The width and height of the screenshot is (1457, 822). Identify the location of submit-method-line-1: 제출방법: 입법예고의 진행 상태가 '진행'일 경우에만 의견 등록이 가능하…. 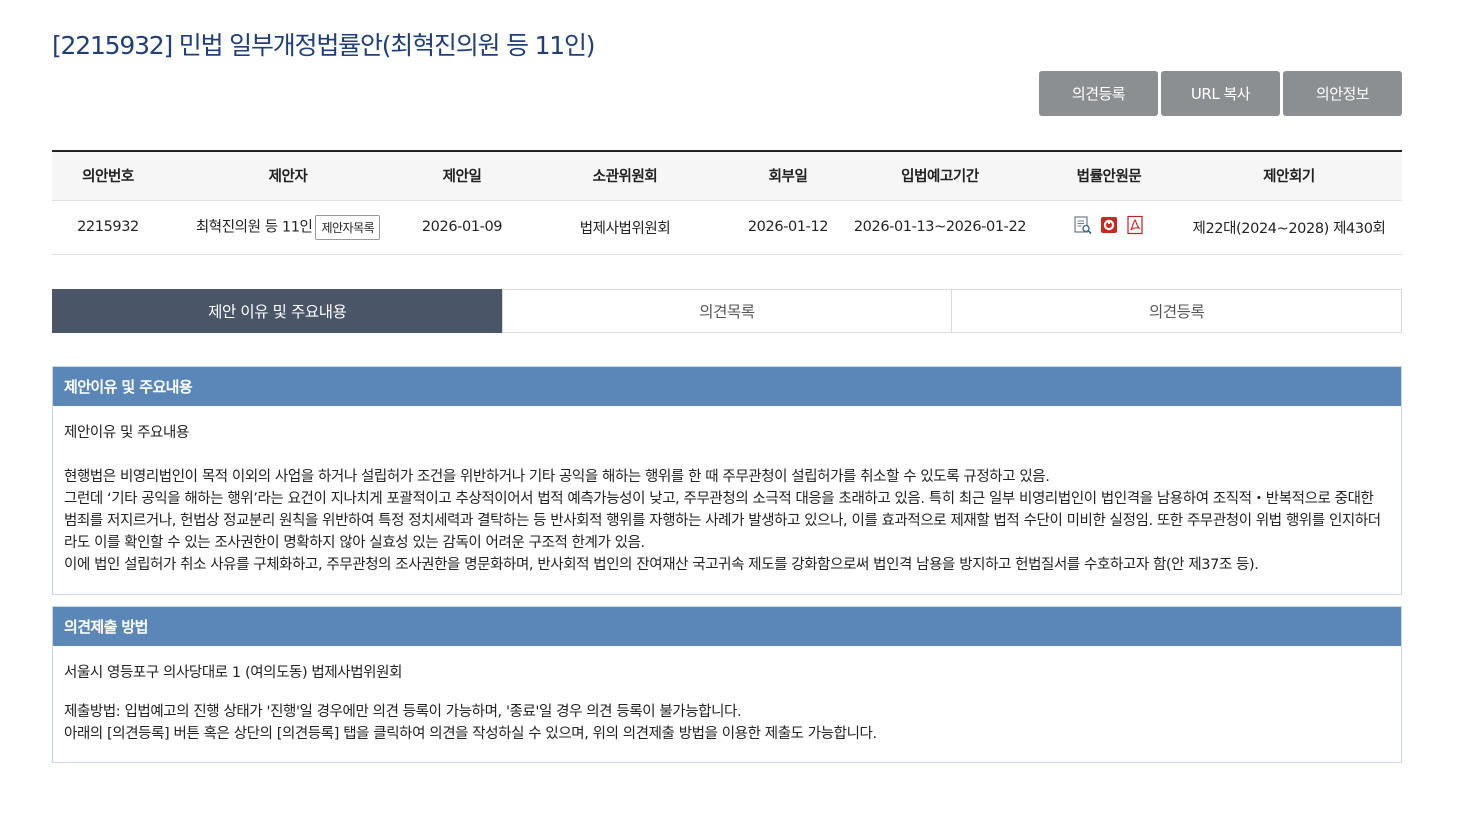
(403, 712).